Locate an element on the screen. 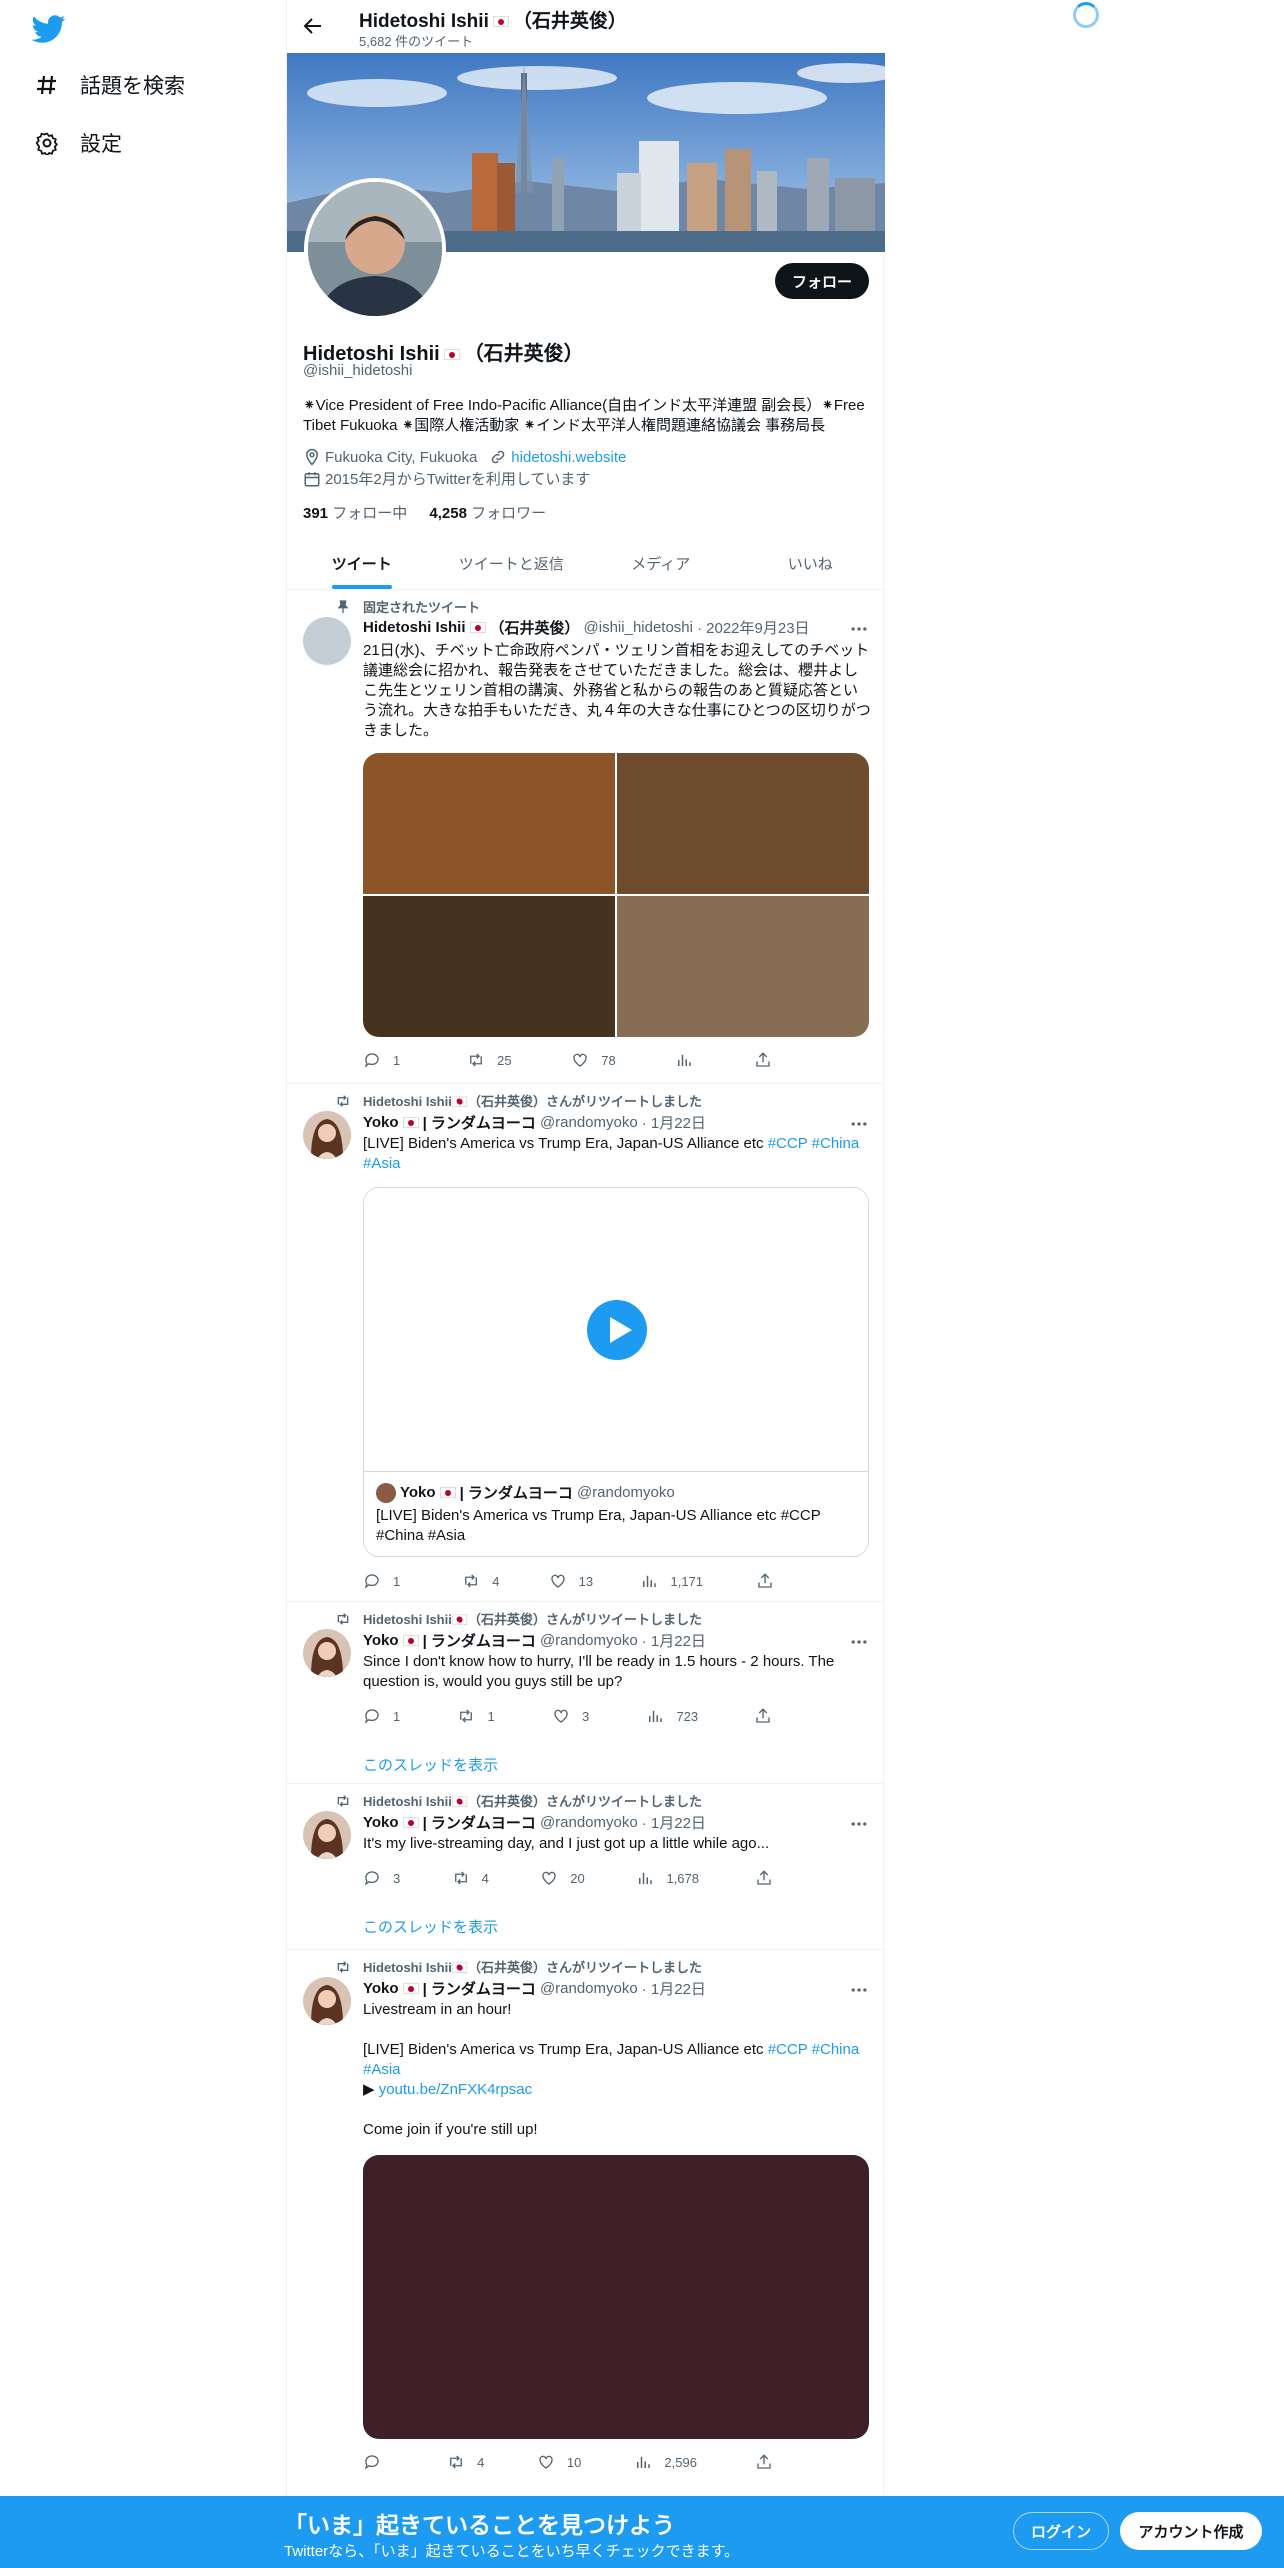  login-button: ログイン is located at coordinates (1061, 2531).